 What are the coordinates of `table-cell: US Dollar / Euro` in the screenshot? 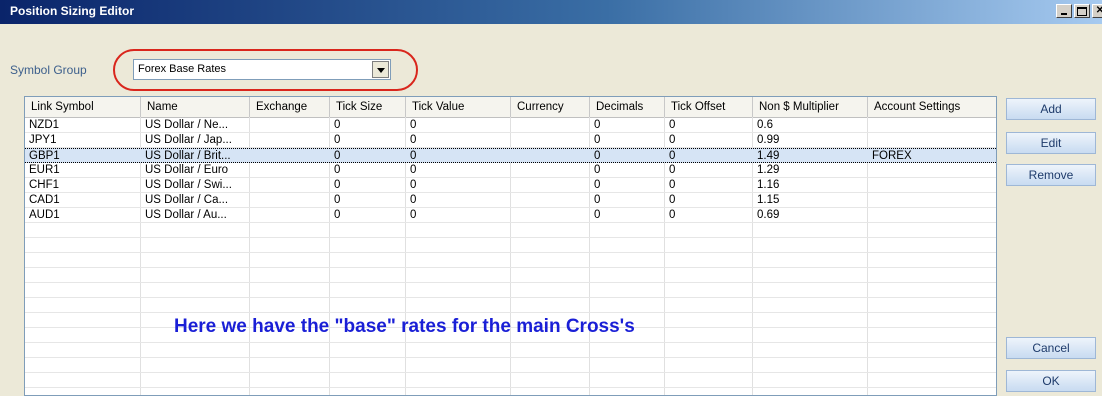 It's located at (187, 170).